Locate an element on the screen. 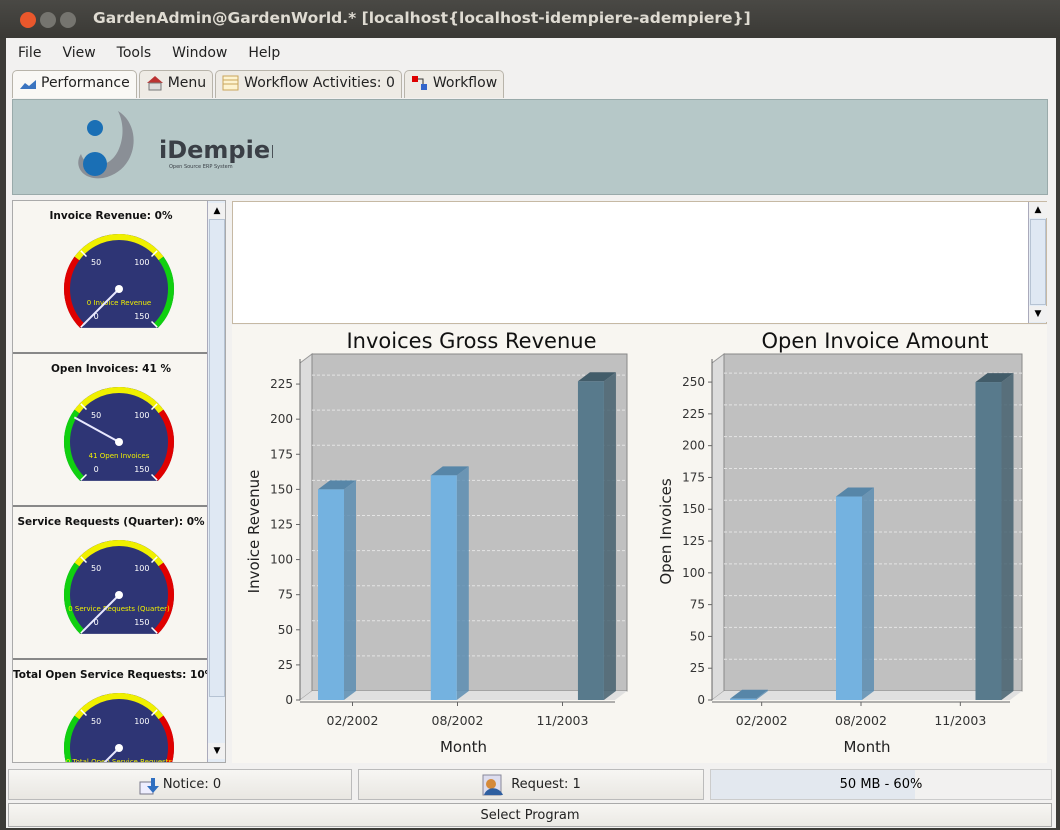 The image size is (1060, 830). memory-text: 50 MB - 60% is located at coordinates (881, 784).